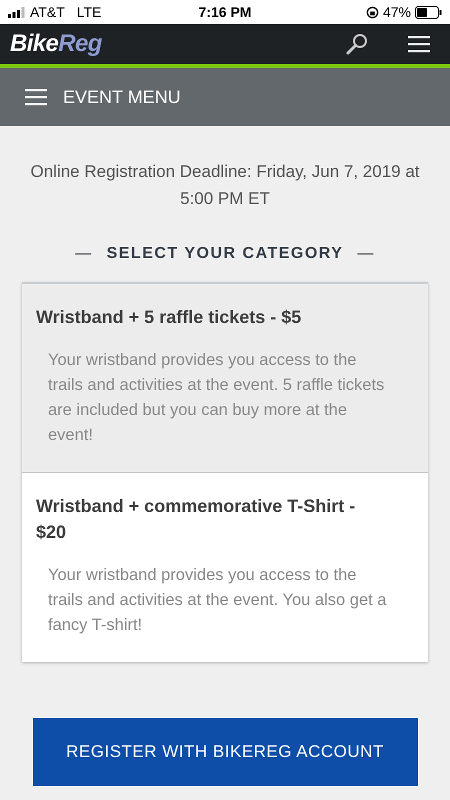 The width and height of the screenshot is (450, 800). Describe the element at coordinates (56, 44) in the screenshot. I see `bikereg-logo: BikeReg` at that location.